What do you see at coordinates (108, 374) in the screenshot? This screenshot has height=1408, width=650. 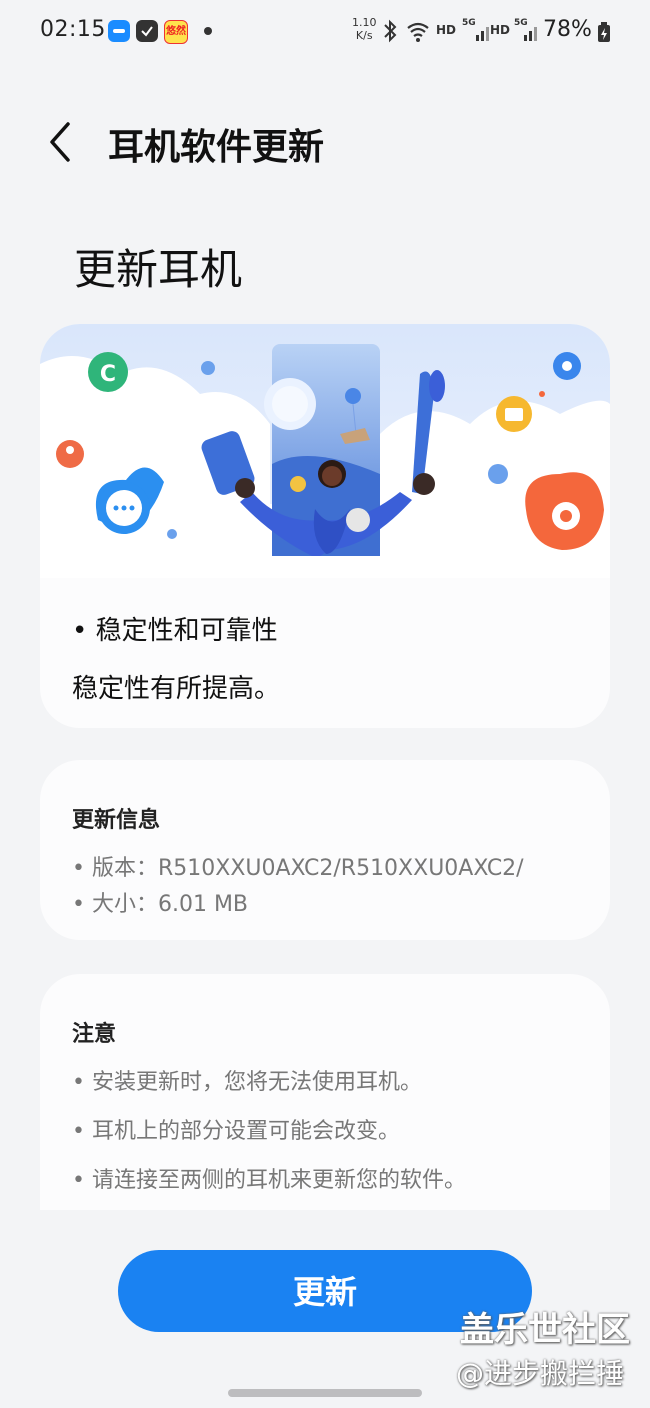 I see `svg-text: C` at bounding box center [108, 374].